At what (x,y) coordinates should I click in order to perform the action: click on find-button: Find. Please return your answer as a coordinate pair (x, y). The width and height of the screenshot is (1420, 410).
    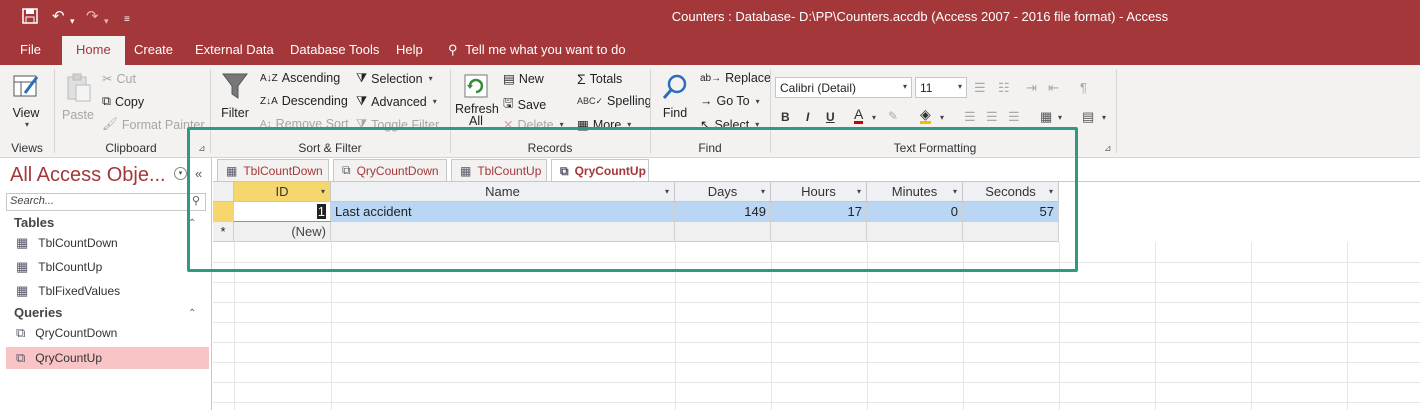
    Looking at the image, I should click on (675, 96).